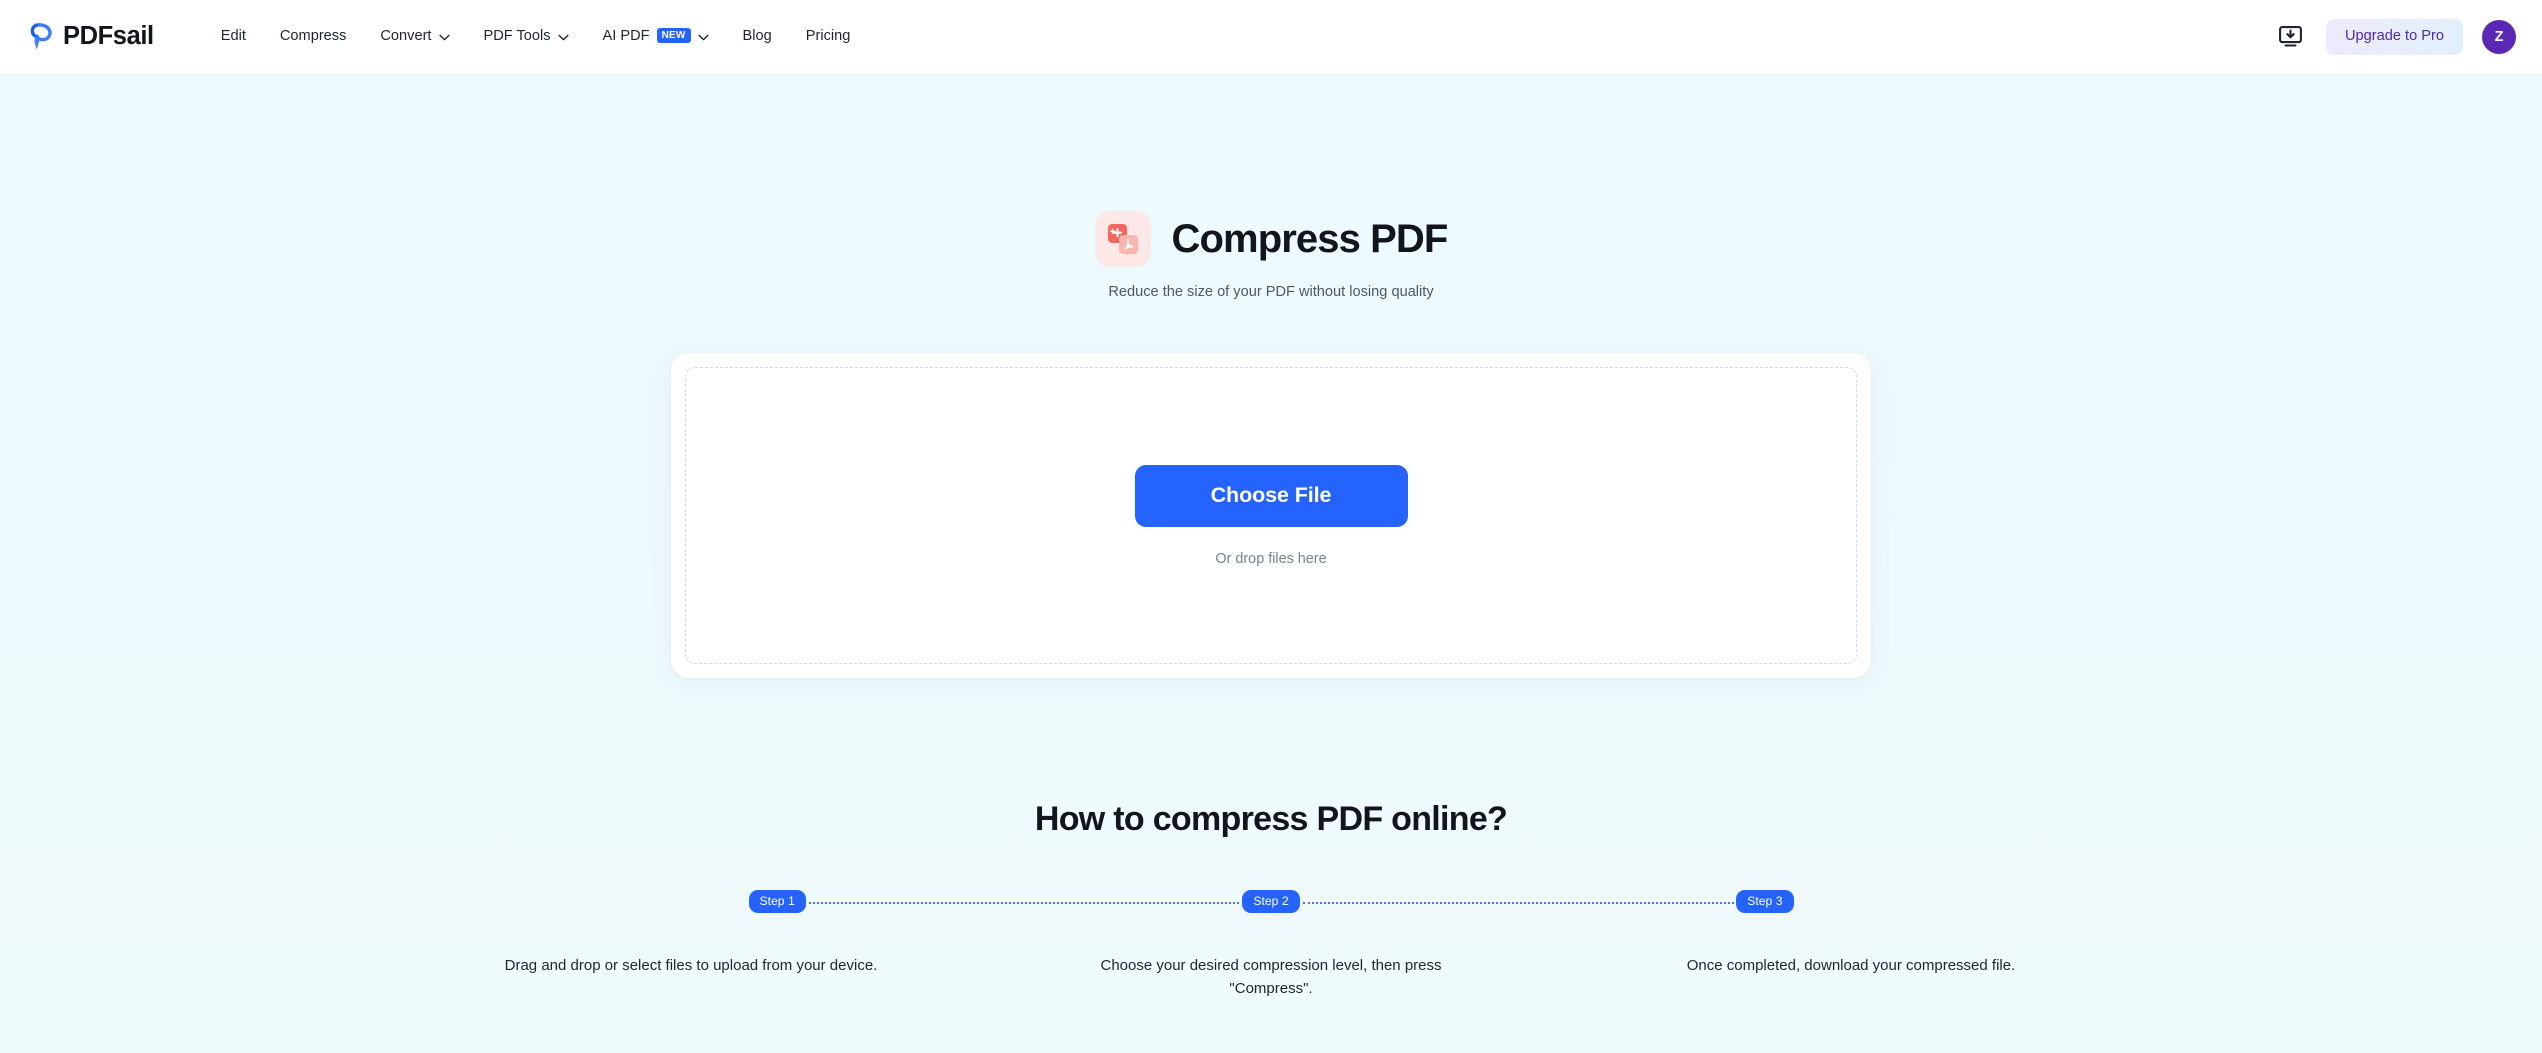  I want to click on nav-item-label: Pricing, so click(828, 36).